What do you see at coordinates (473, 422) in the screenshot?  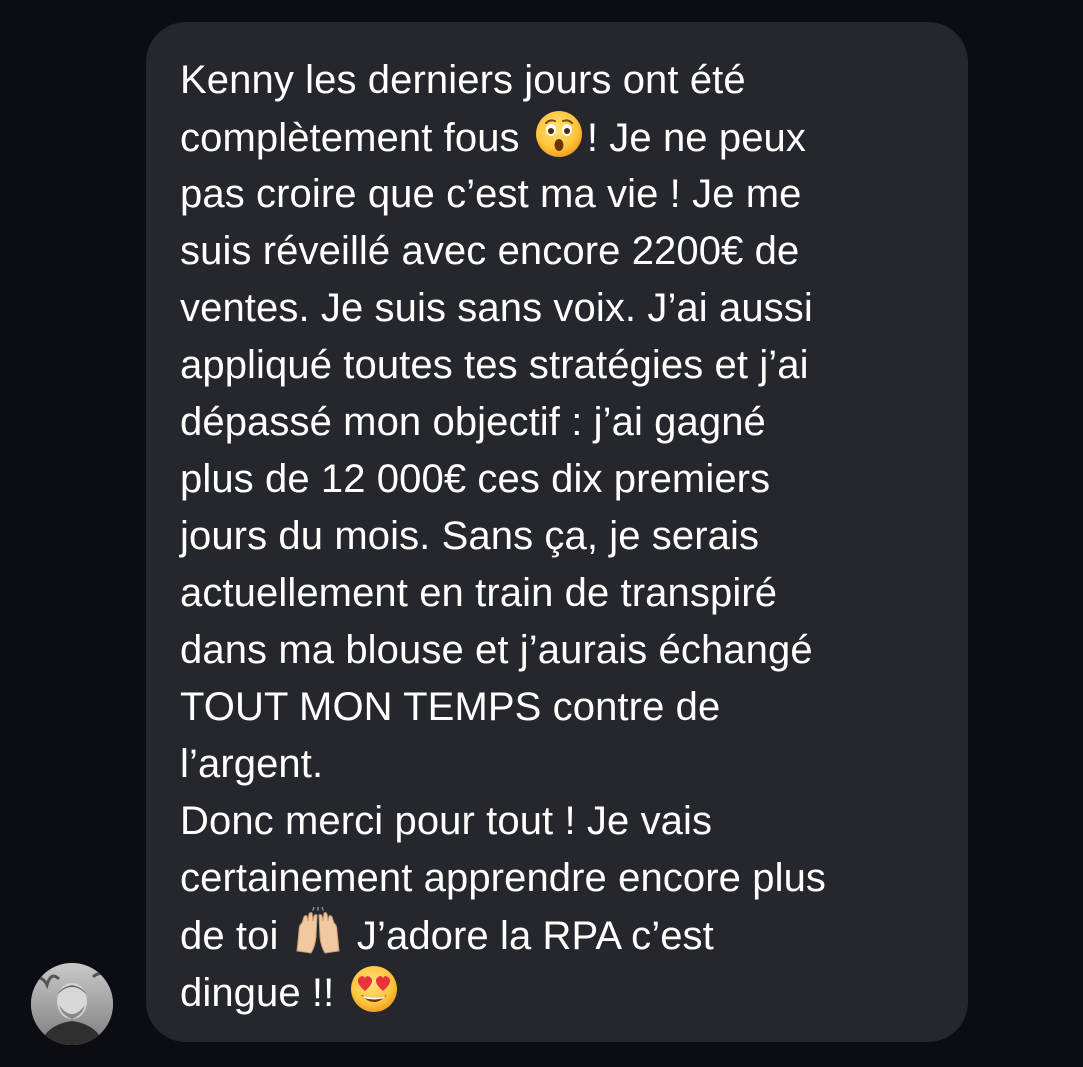 I see `message-line: dépassé mon objectif : j’ai gagné` at bounding box center [473, 422].